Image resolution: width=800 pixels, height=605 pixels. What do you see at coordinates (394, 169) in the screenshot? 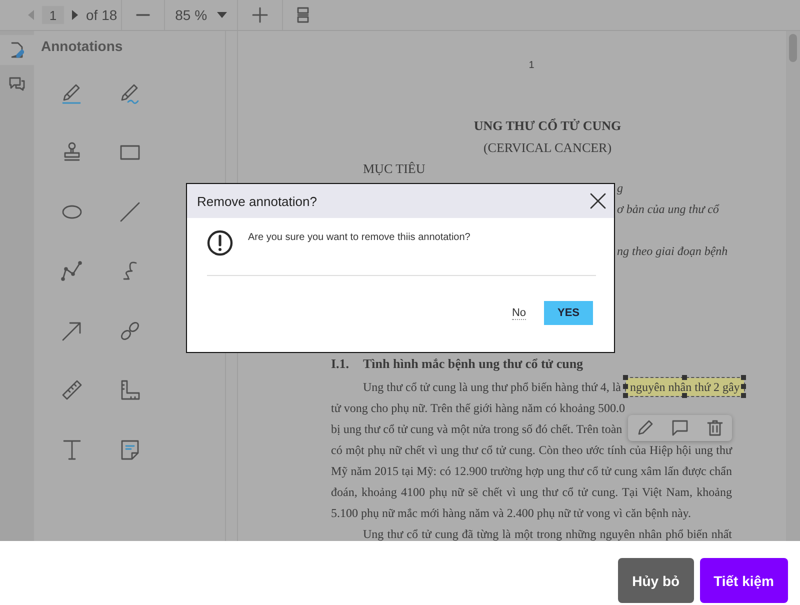
I see `section-label: MỤC TIÊU` at bounding box center [394, 169].